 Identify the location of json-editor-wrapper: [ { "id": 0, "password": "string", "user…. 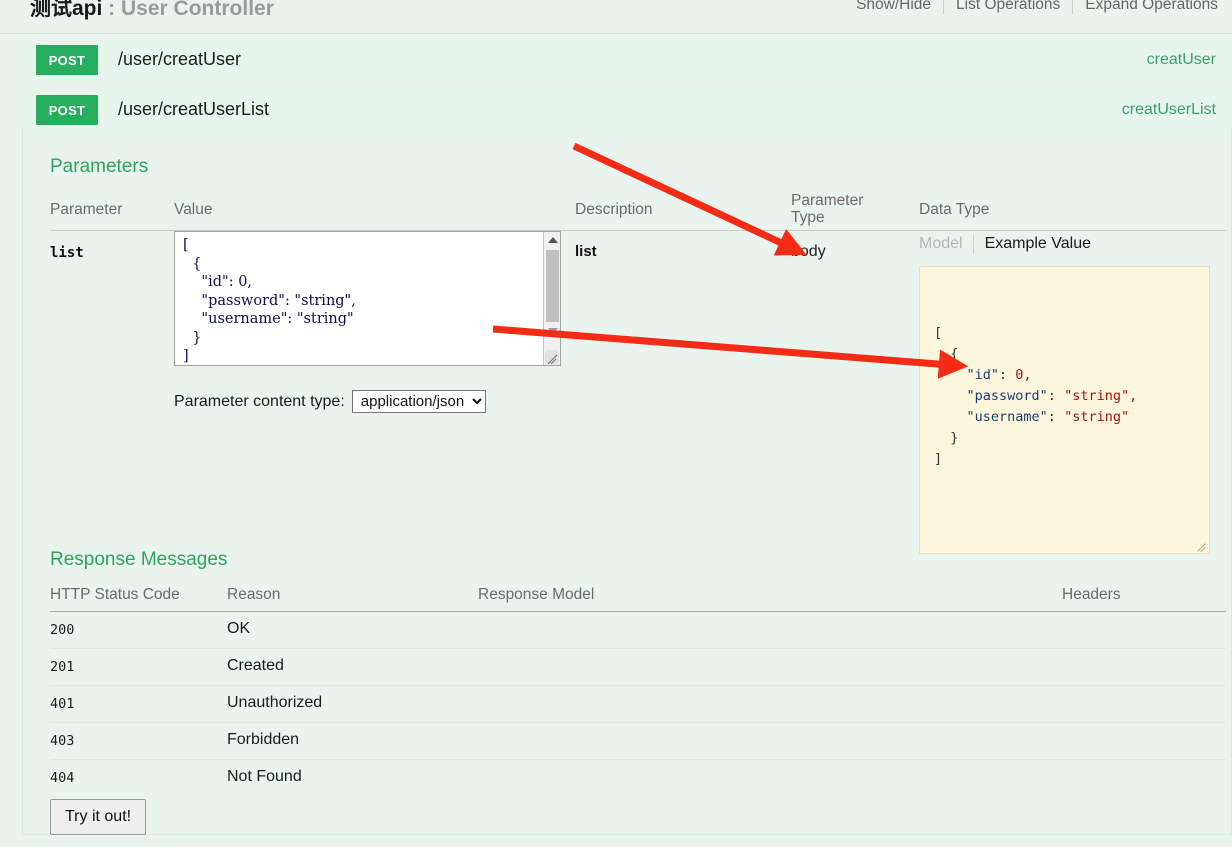
(367, 298).